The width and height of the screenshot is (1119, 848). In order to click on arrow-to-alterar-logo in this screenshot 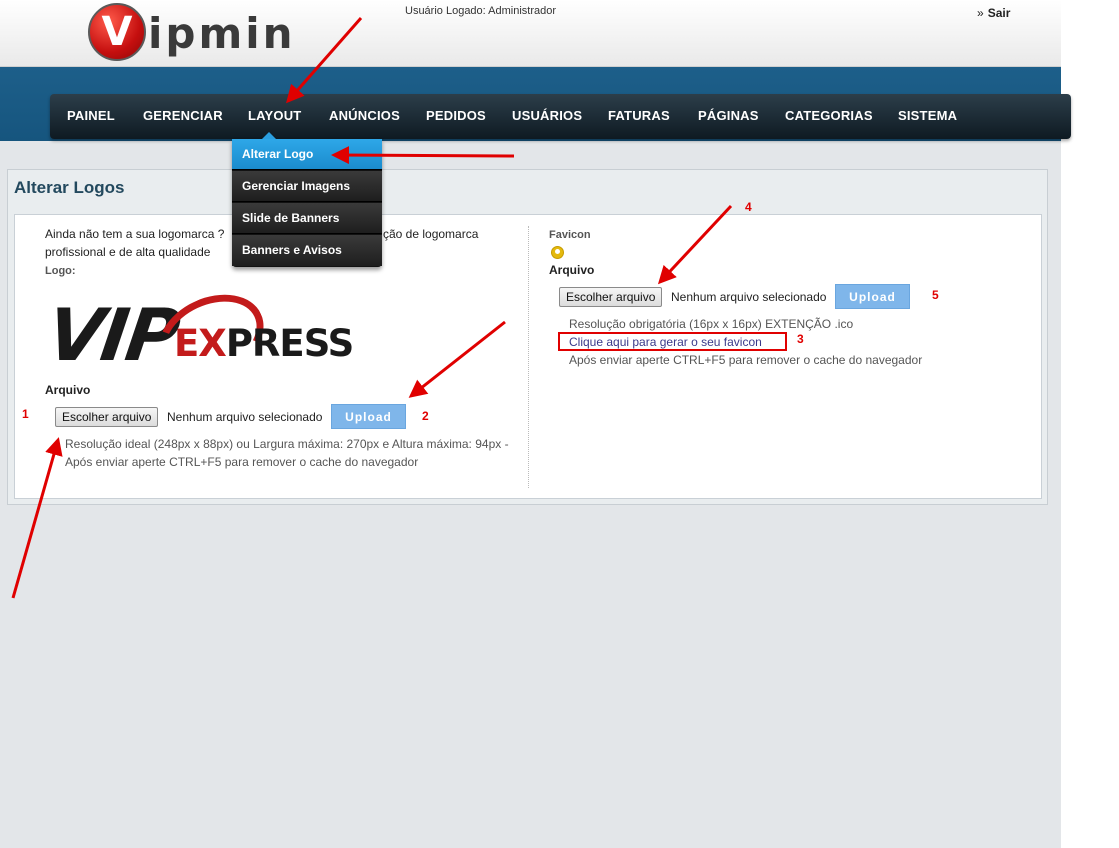, I will do `click(423, 155)`.